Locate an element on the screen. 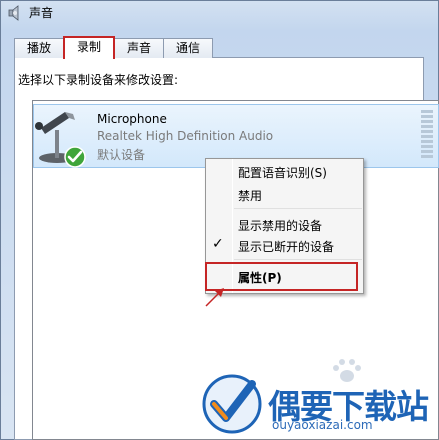 The width and height of the screenshot is (439, 440). device-status: 默认设备 is located at coordinates (121, 155).